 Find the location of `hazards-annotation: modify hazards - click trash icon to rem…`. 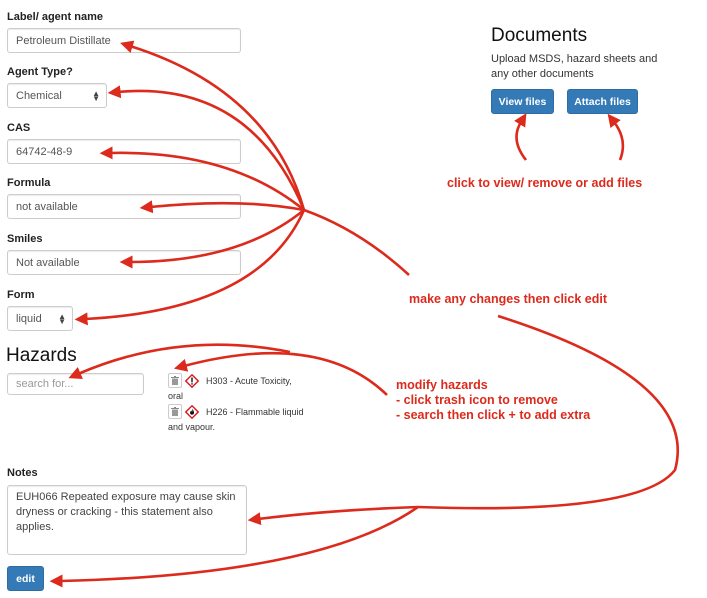

hazards-annotation: modify hazards - click trash icon to rem… is located at coordinates (493, 400).